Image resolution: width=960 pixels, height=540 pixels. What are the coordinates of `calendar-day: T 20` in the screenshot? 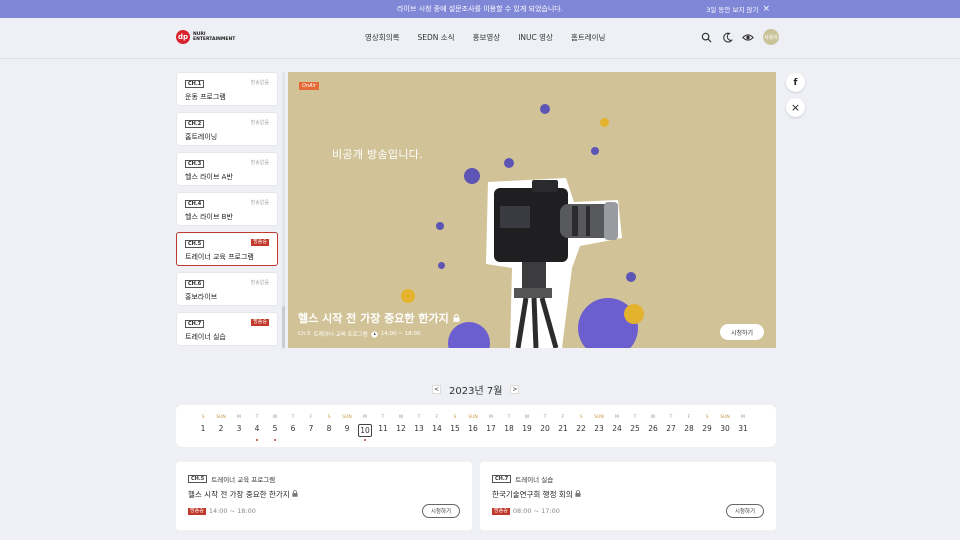 It's located at (545, 429).